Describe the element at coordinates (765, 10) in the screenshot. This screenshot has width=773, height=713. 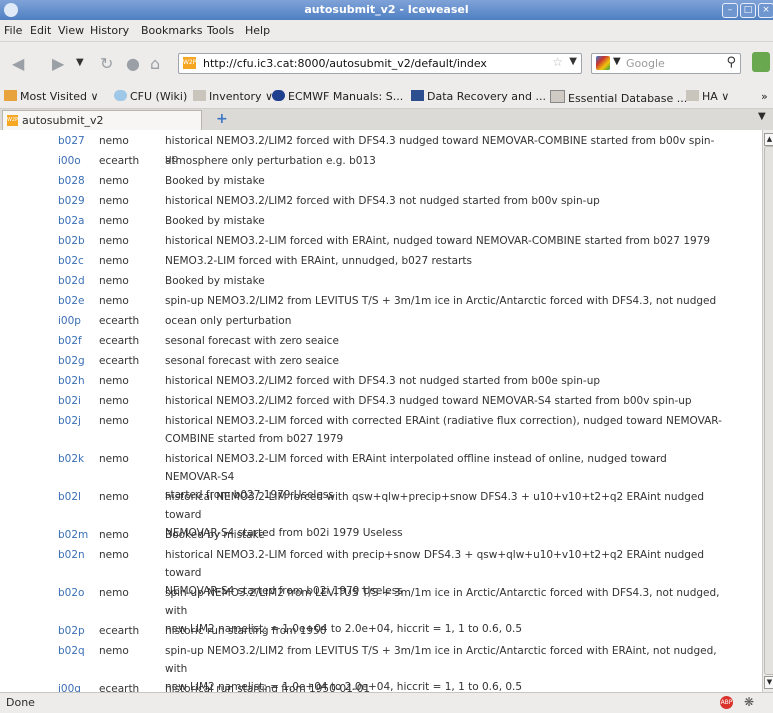
I see `close-icon: ×` at that location.